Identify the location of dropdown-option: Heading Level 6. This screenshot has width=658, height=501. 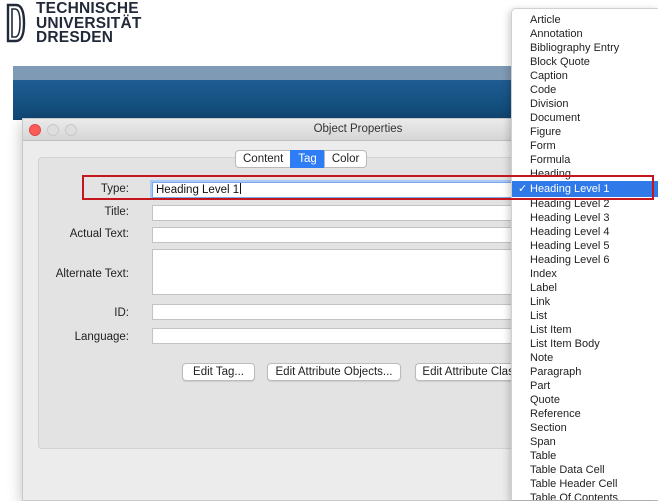
(585, 260).